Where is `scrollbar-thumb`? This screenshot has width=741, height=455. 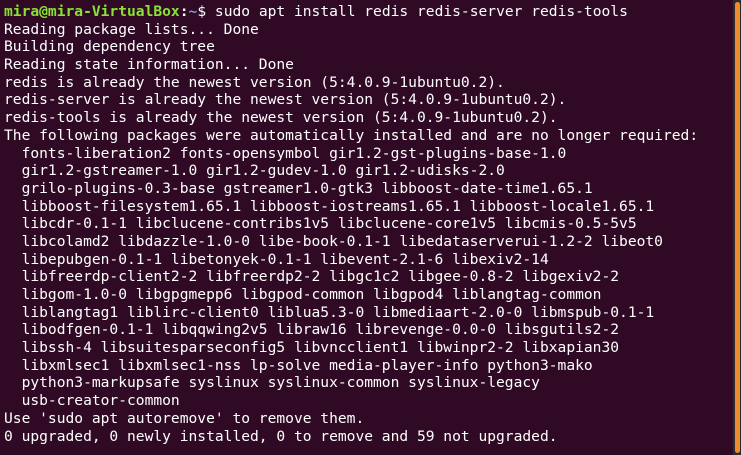 scrollbar-thumb is located at coordinates (737, 227).